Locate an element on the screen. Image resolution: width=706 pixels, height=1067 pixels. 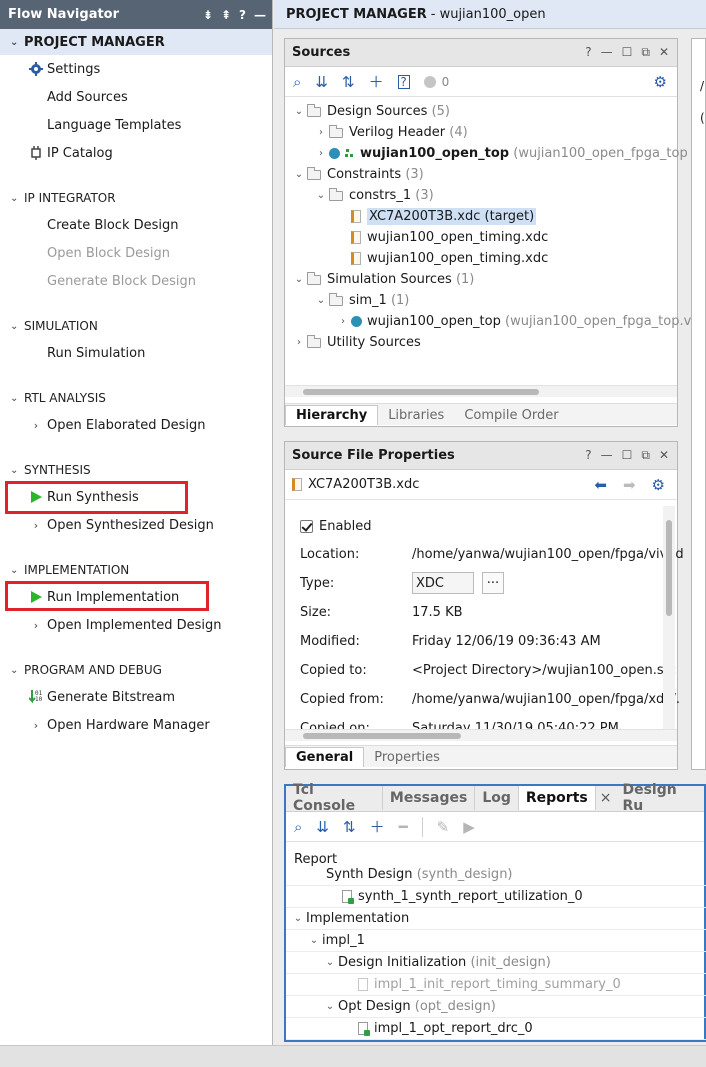
nav-section-title: ⌄ PROGRAM AND DEBUG is located at coordinates (136, 670).